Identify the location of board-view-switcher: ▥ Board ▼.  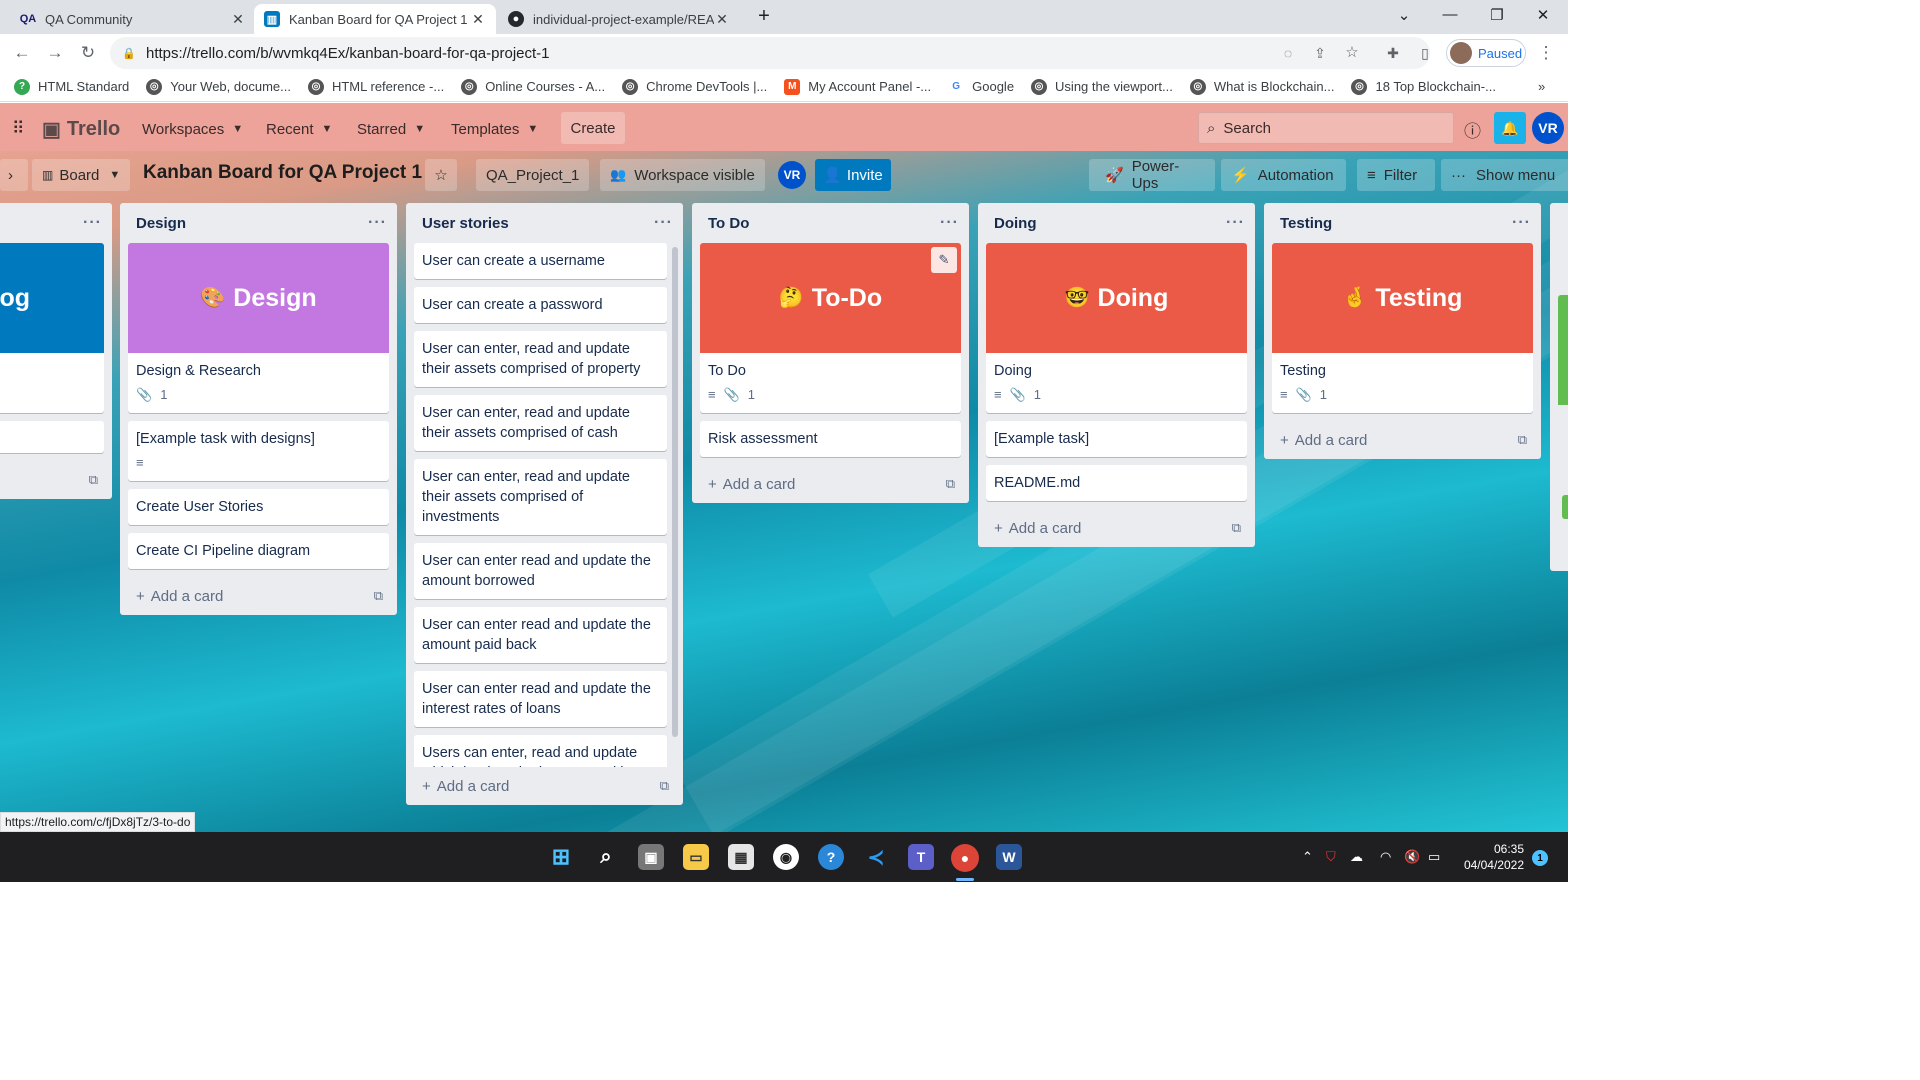
(81, 175).